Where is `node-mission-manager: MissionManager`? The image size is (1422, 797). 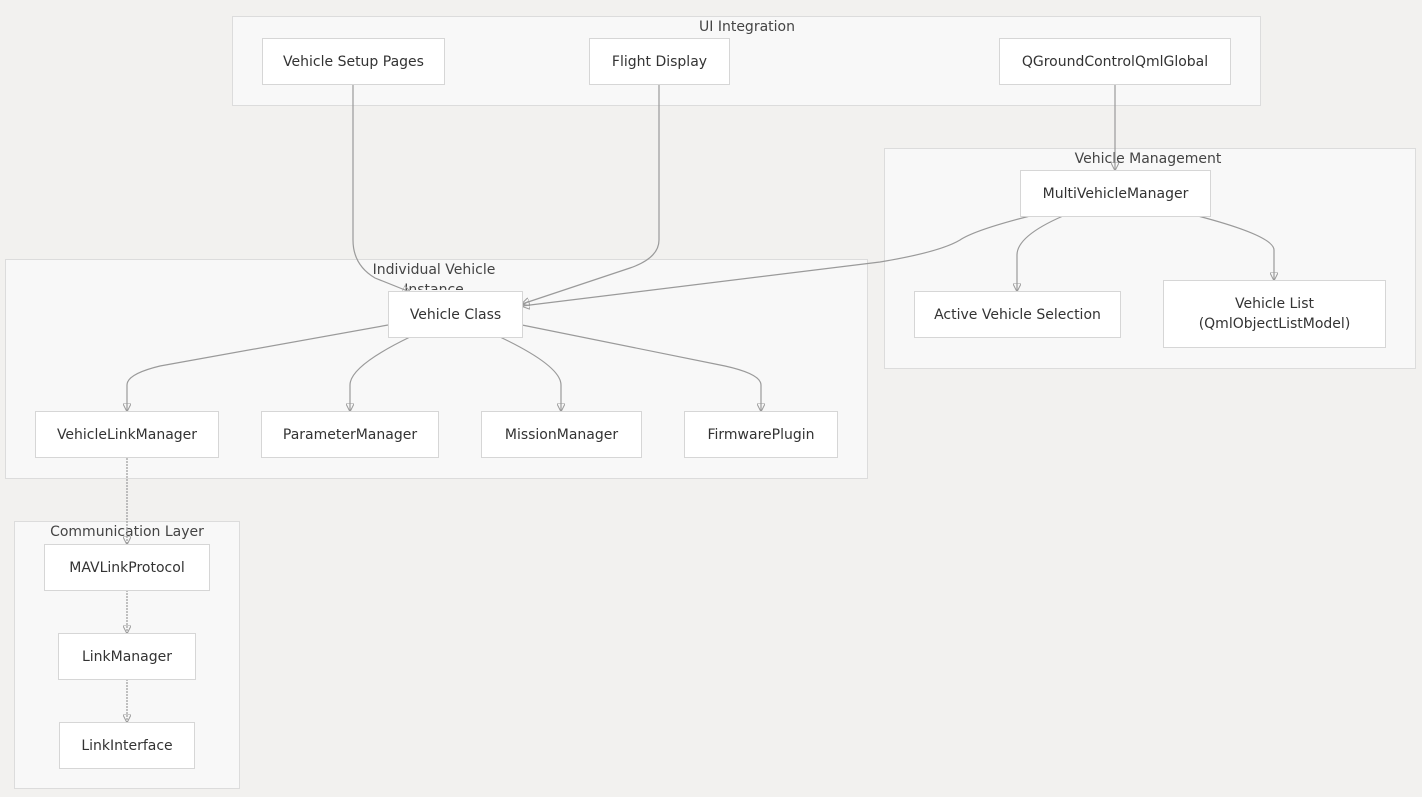 node-mission-manager: MissionManager is located at coordinates (561, 434).